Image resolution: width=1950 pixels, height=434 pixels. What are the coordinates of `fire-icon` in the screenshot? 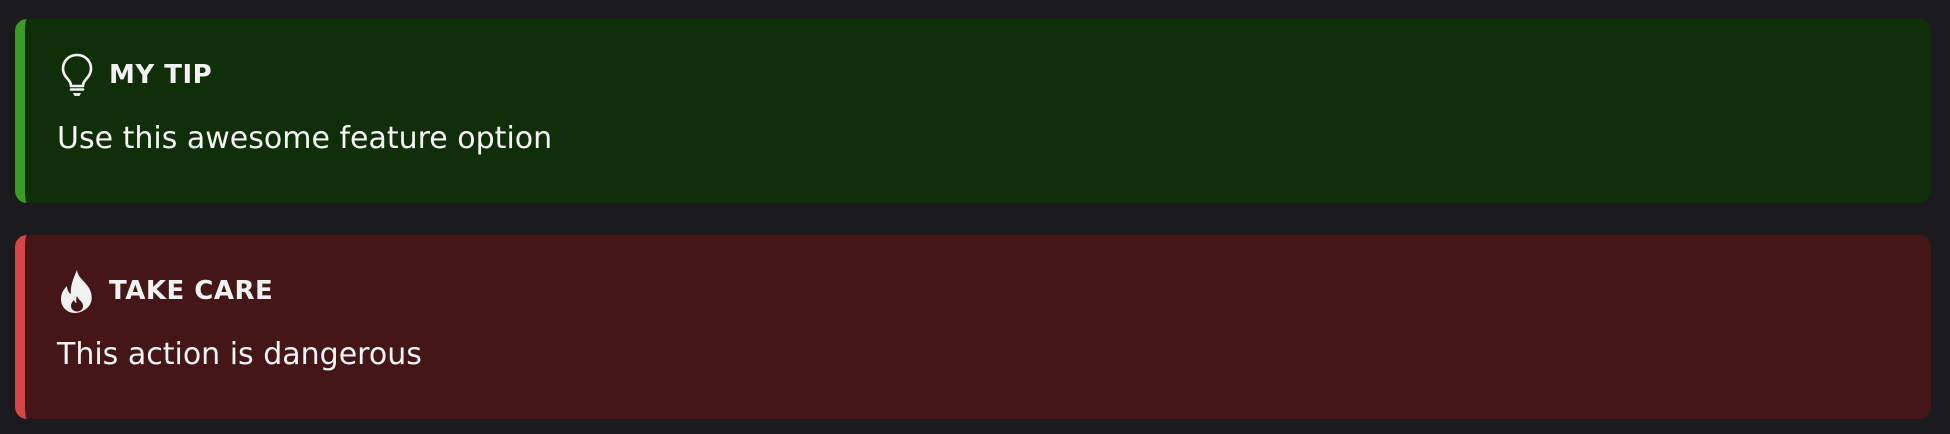 It's located at (77, 291).